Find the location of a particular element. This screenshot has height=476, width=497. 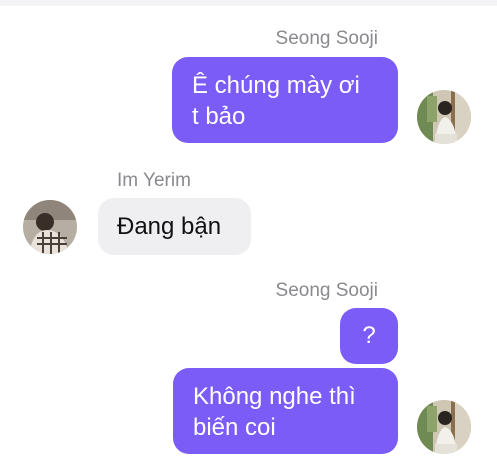

message-text-line: Đang bận is located at coordinates (169, 226).